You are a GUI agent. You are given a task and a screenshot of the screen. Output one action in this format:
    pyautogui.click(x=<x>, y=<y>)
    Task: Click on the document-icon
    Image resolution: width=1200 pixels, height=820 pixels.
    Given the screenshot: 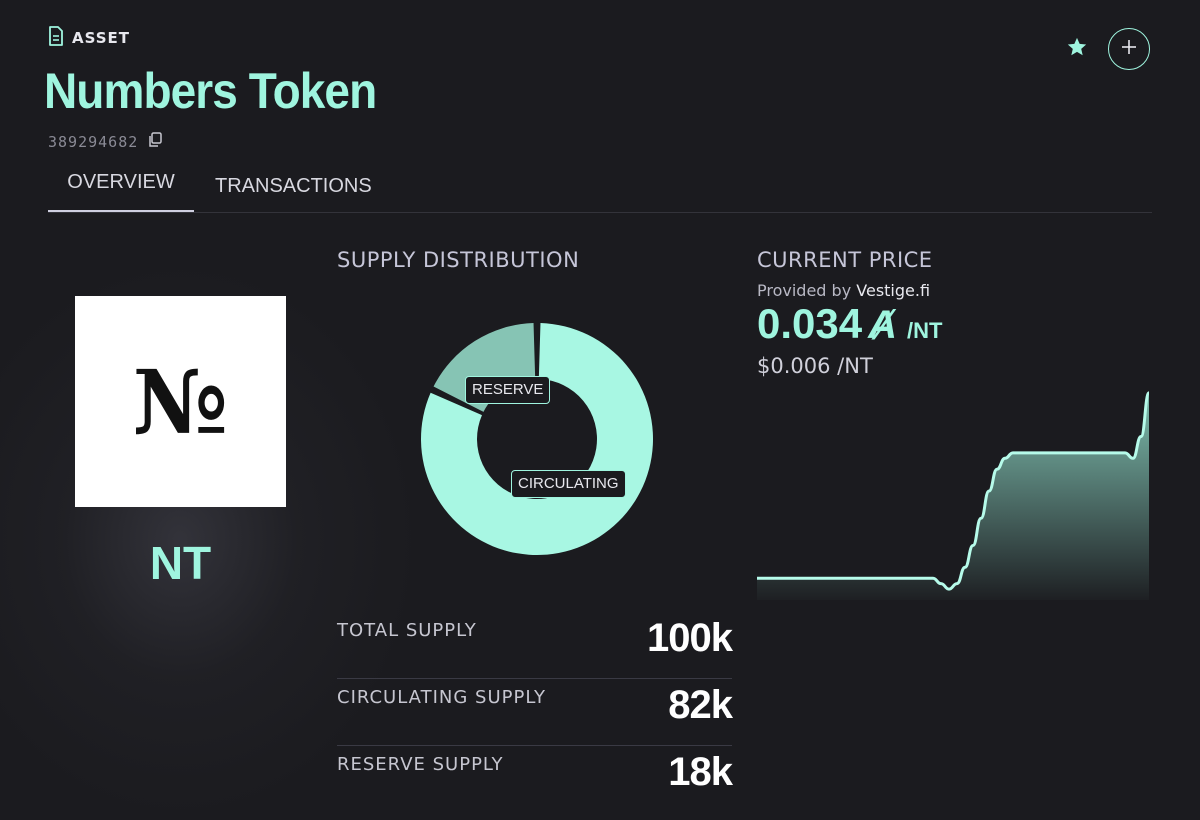 What is the action you would take?
    pyautogui.click(x=56, y=38)
    